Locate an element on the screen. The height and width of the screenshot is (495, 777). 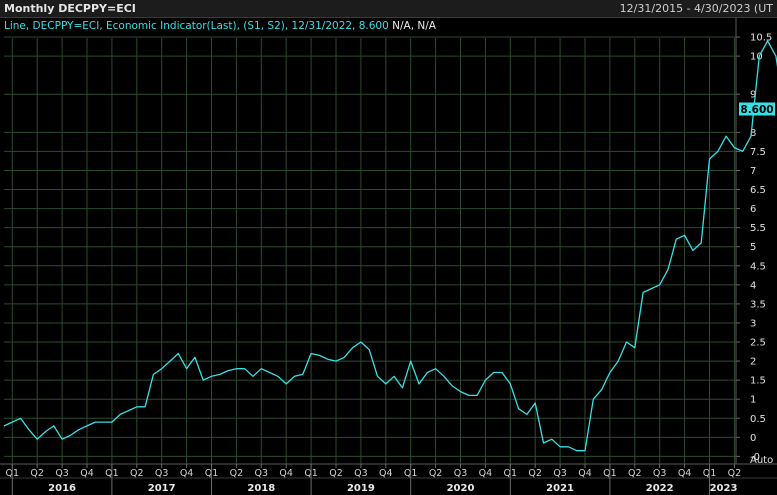
y-tick-label: 7 is located at coordinates (753, 171).